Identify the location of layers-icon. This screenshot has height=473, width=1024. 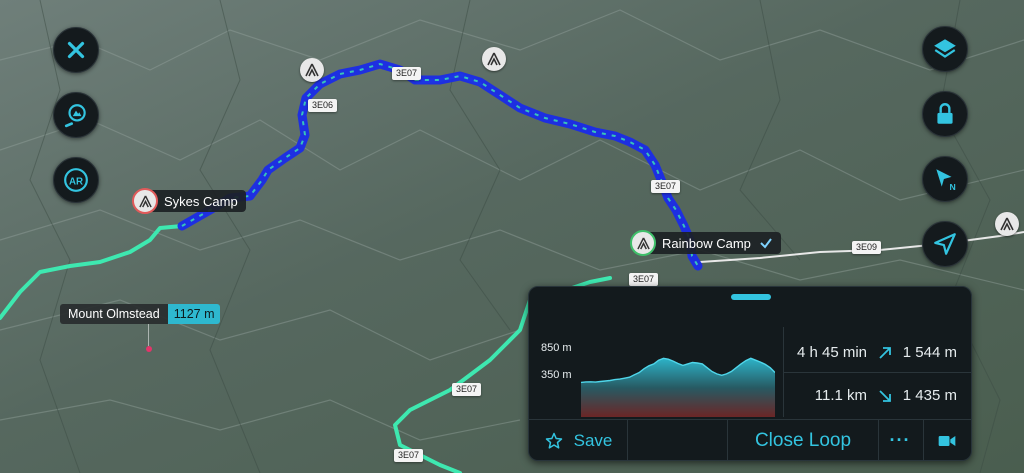
(945, 48).